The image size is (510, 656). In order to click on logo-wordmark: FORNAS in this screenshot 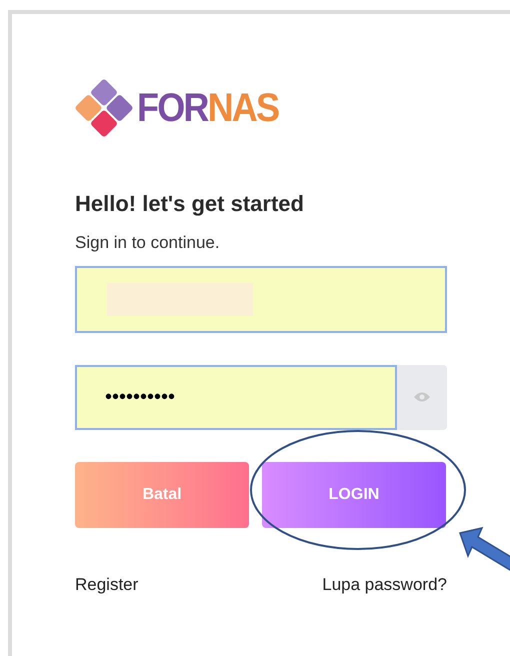, I will do `click(207, 108)`.